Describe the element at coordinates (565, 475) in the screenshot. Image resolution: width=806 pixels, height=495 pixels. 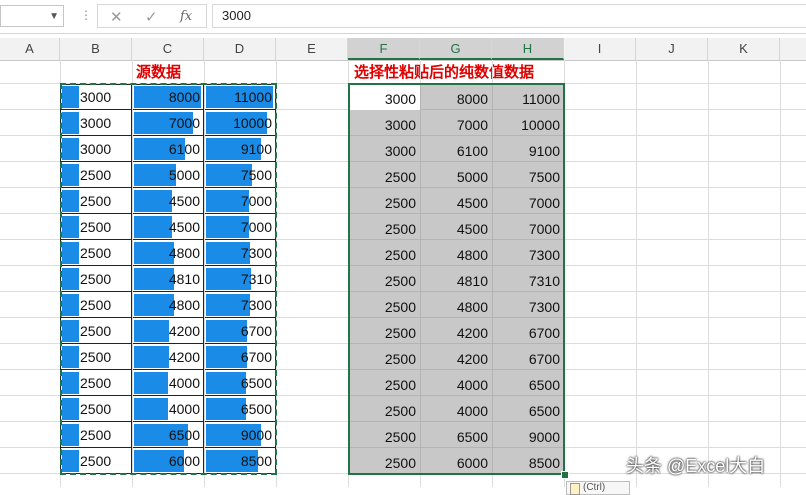
I see `fill-handle` at that location.